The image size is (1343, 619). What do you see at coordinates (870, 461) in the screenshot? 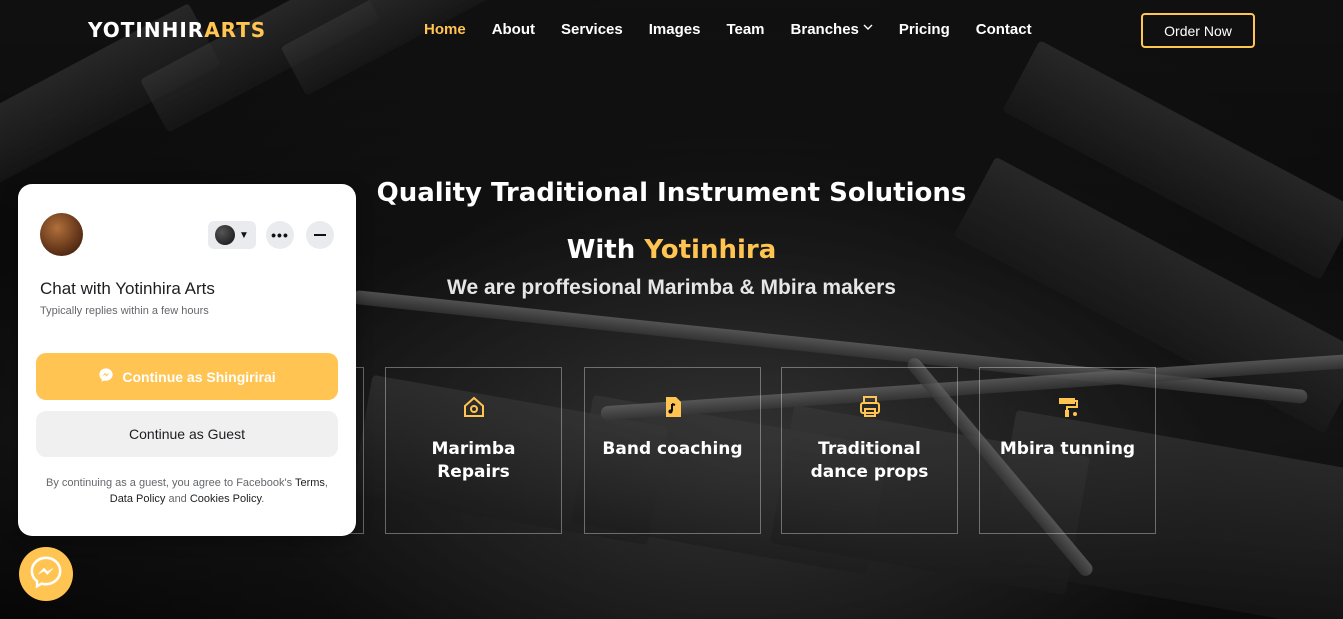
I see `service-label: Traditional dance props` at bounding box center [870, 461].